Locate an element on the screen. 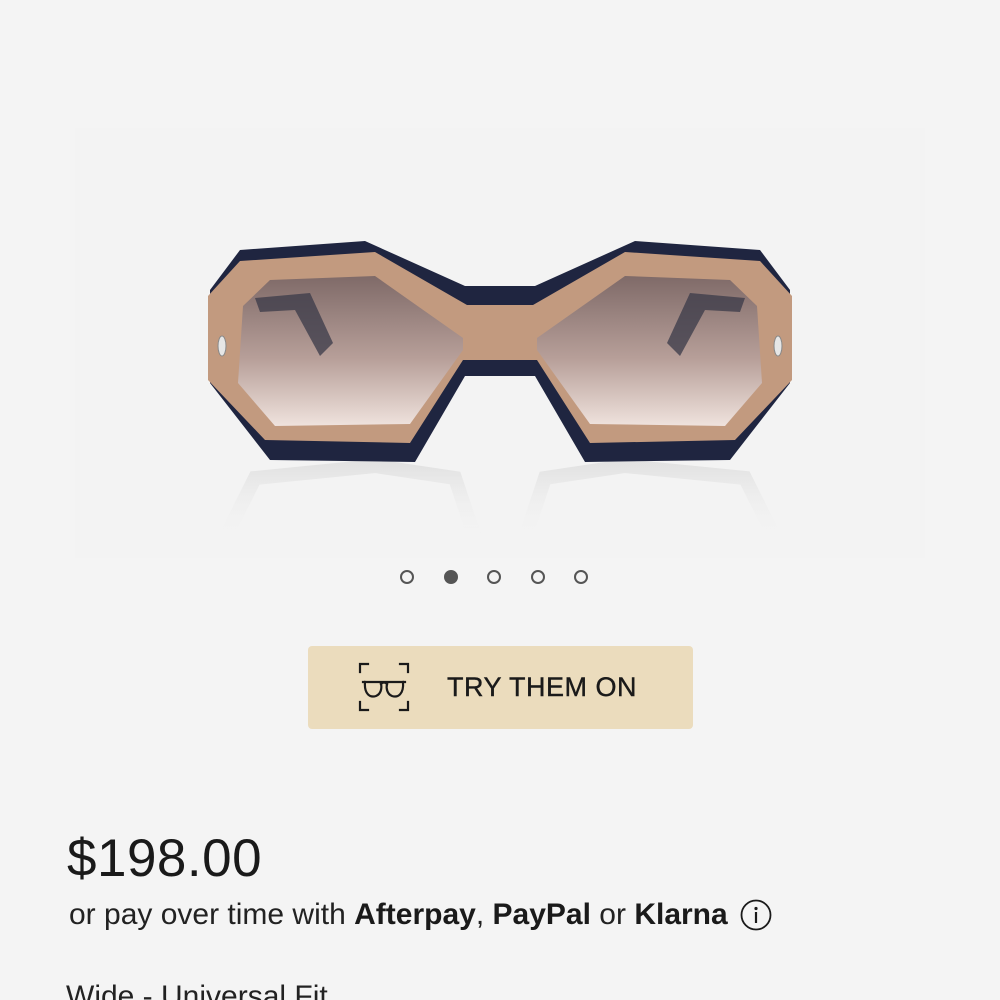  info-icon is located at coordinates (756, 915).